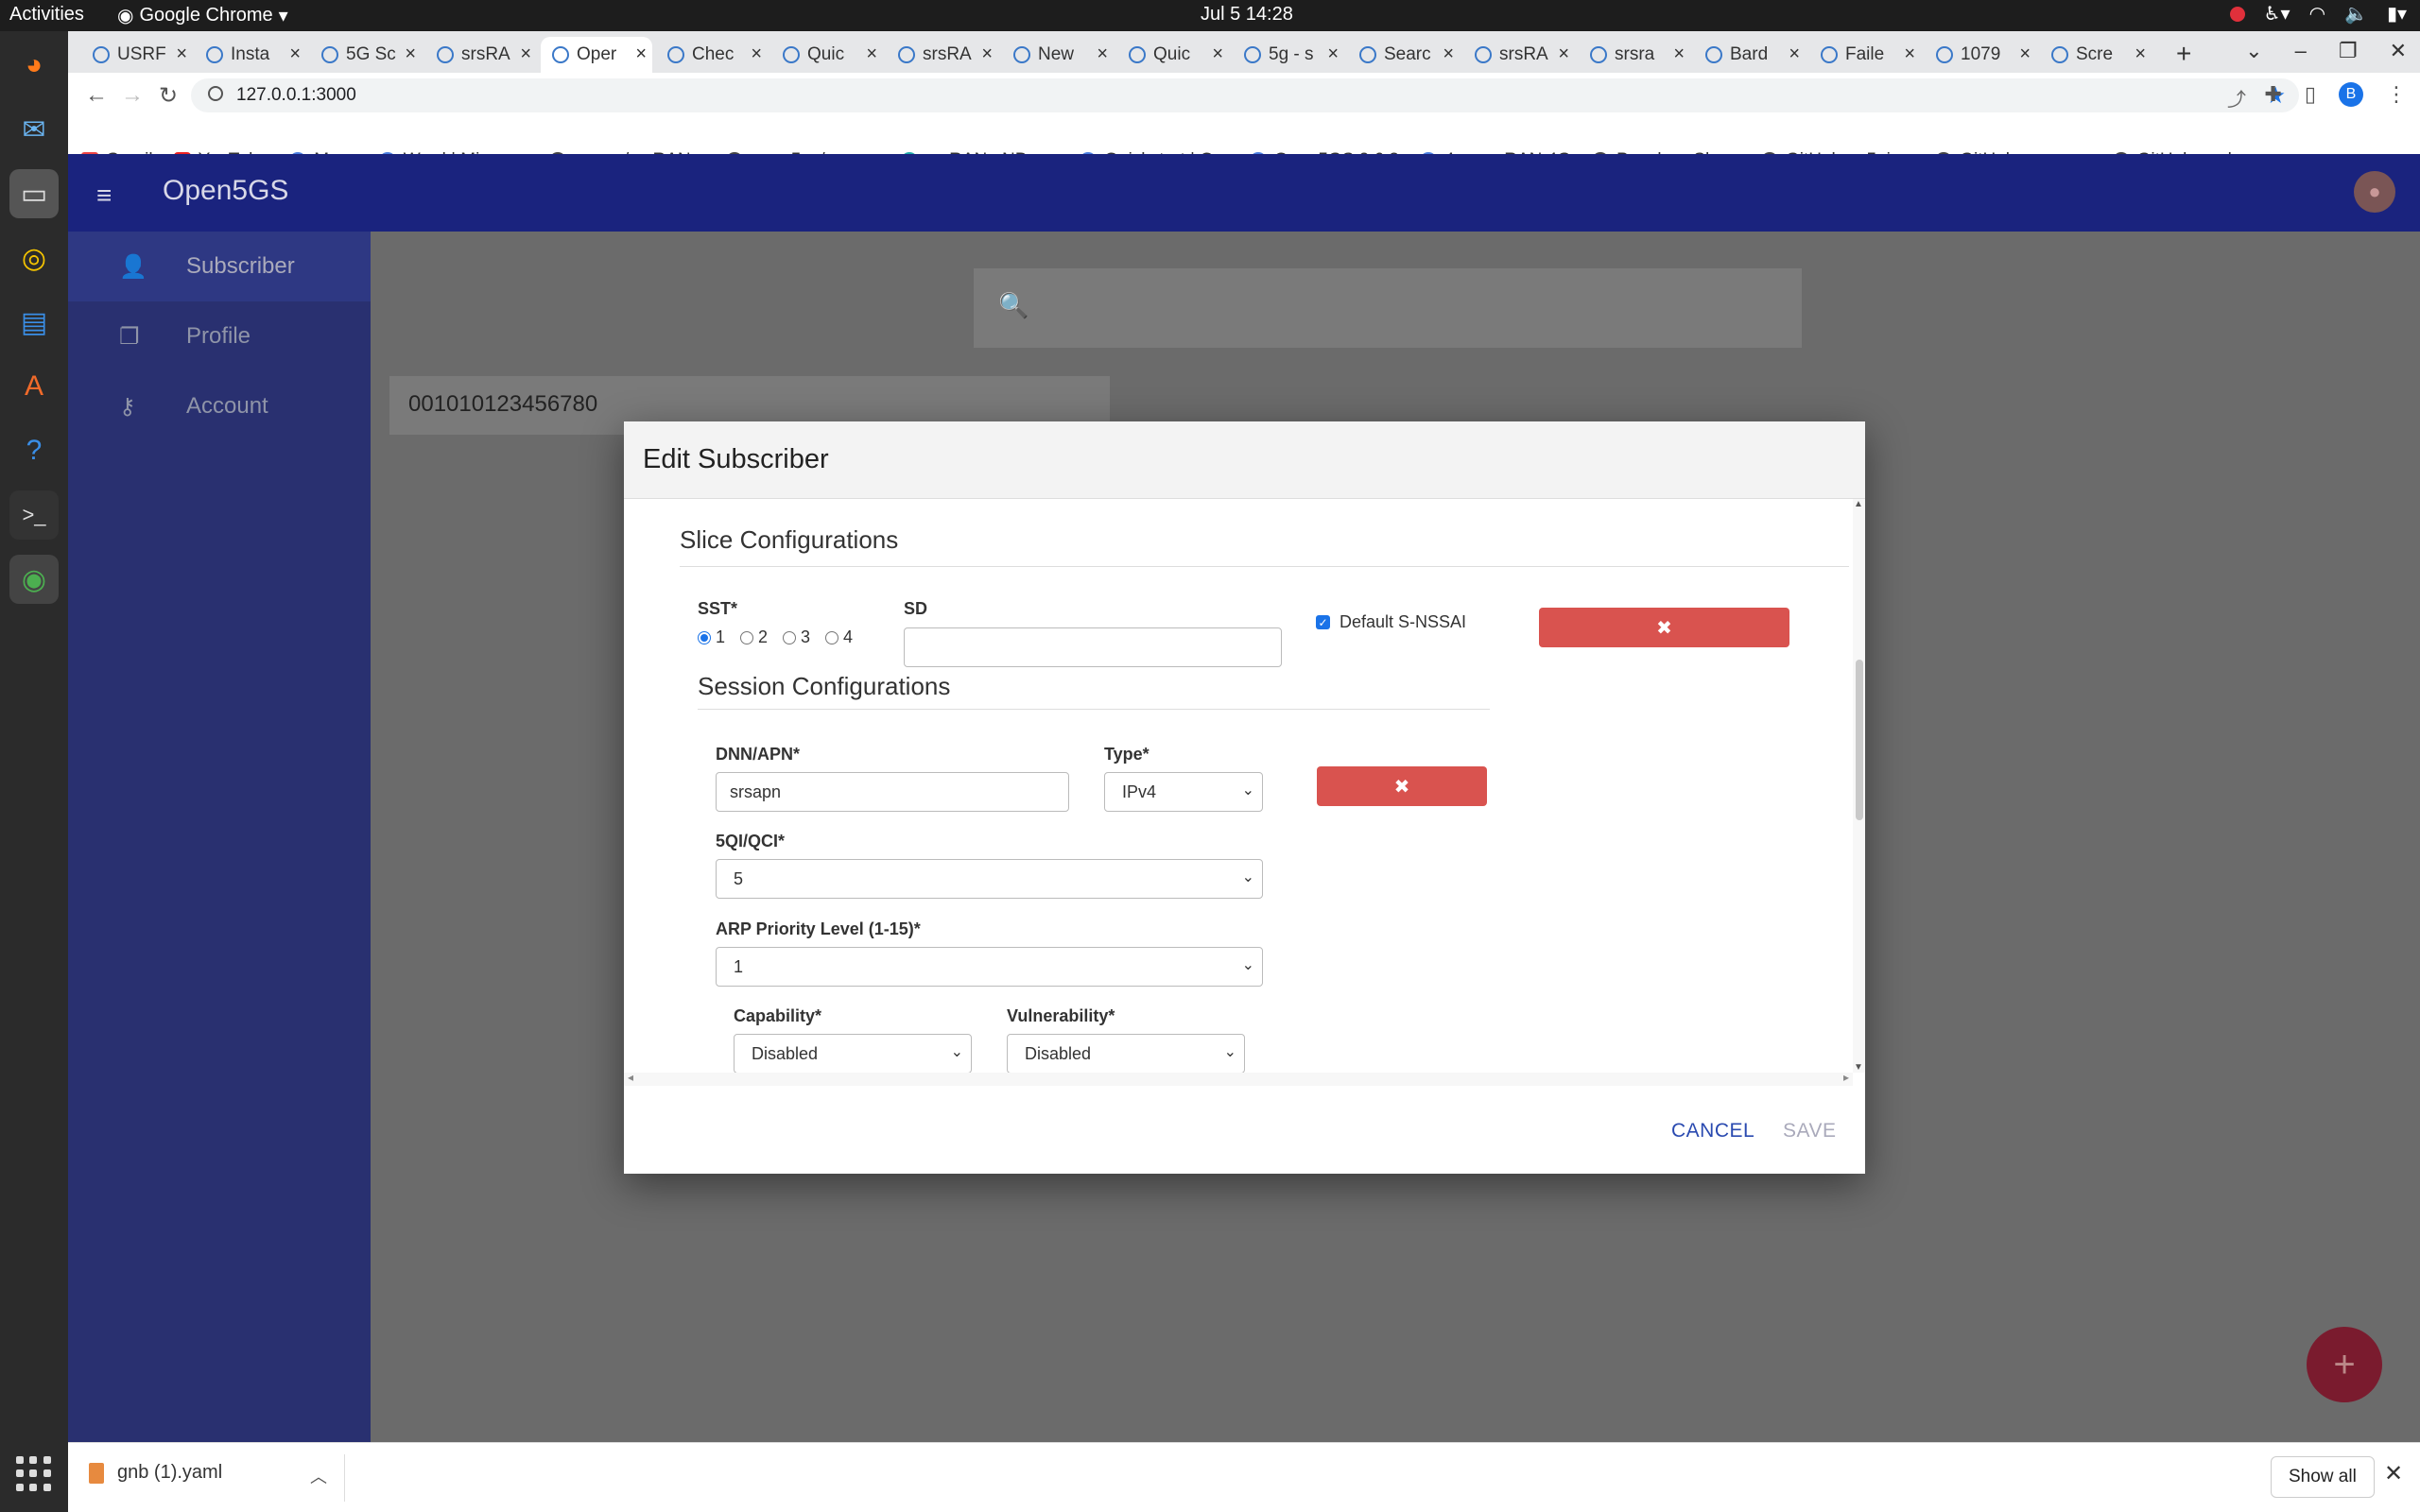 The image size is (2420, 1512). I want to click on browser-tab: 5g - s ×, so click(1288, 55).